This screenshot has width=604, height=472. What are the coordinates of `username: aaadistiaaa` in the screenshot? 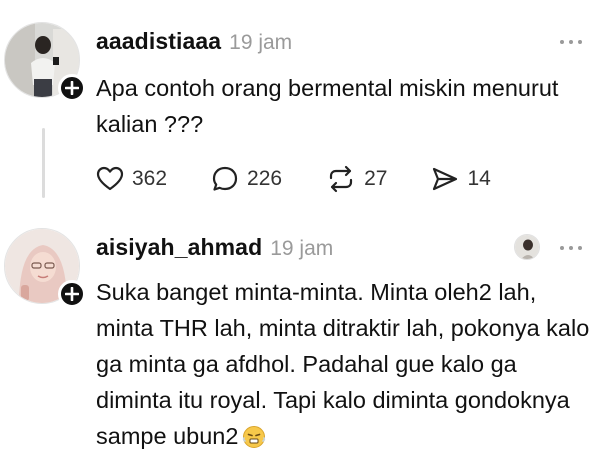 It's located at (158, 41).